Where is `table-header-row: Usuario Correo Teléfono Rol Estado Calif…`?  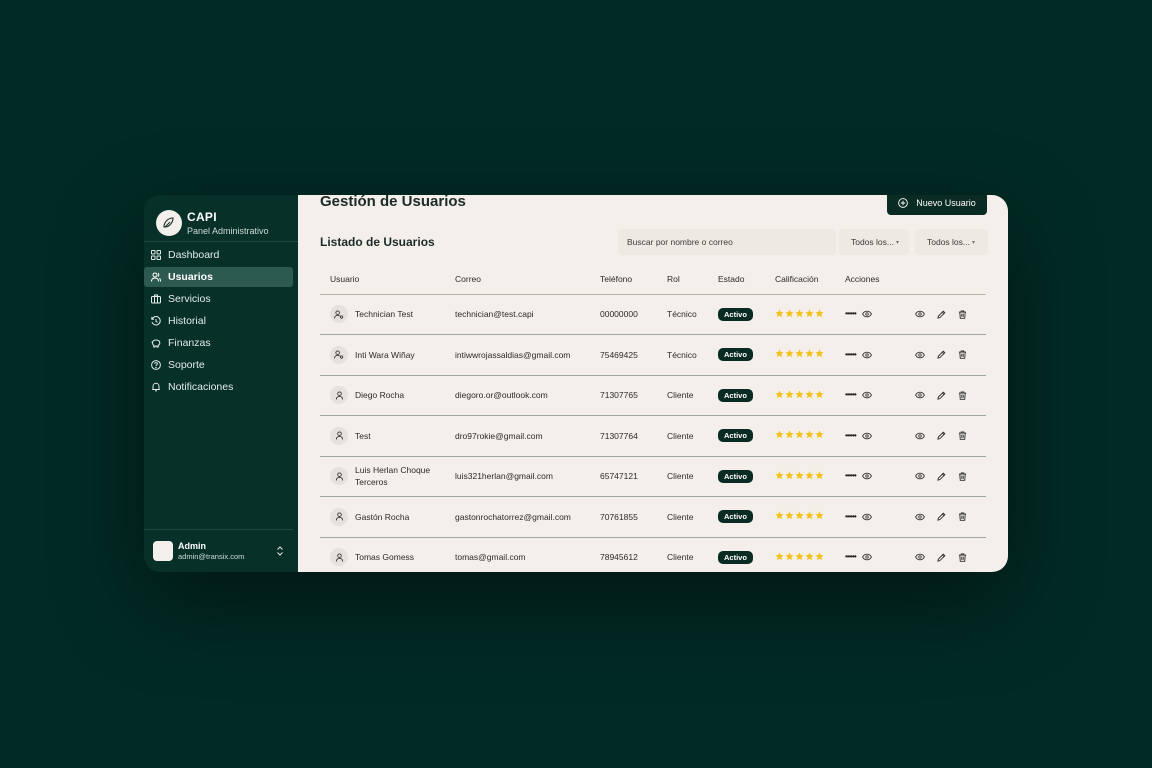 table-header-row: Usuario Correo Teléfono Rol Estado Calif… is located at coordinates (653, 280).